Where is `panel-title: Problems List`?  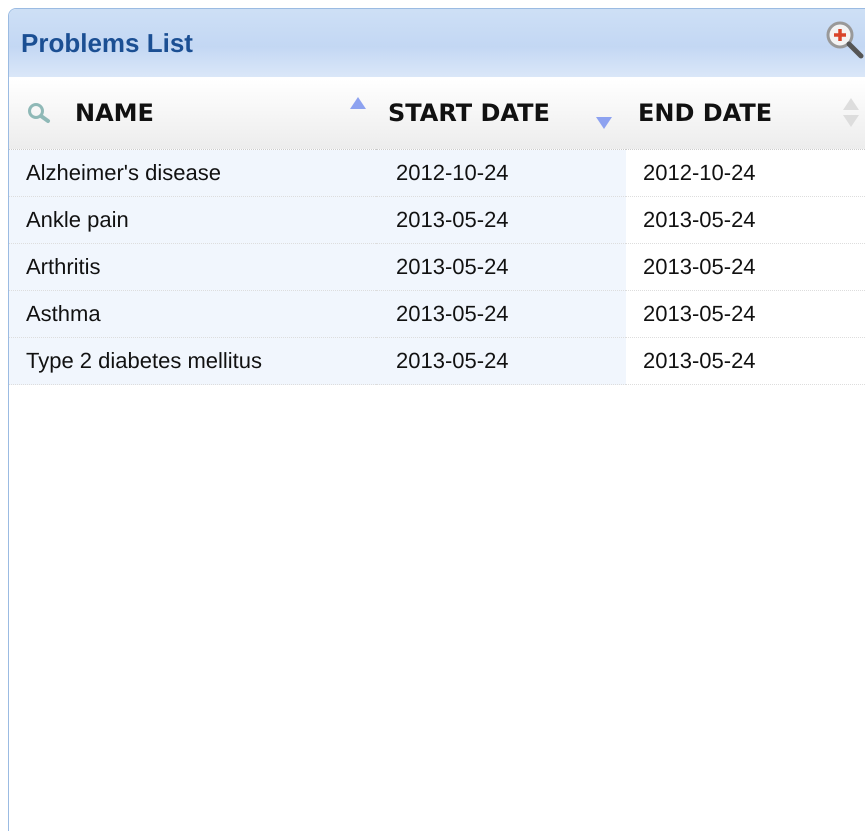
panel-title: Problems List is located at coordinates (107, 43).